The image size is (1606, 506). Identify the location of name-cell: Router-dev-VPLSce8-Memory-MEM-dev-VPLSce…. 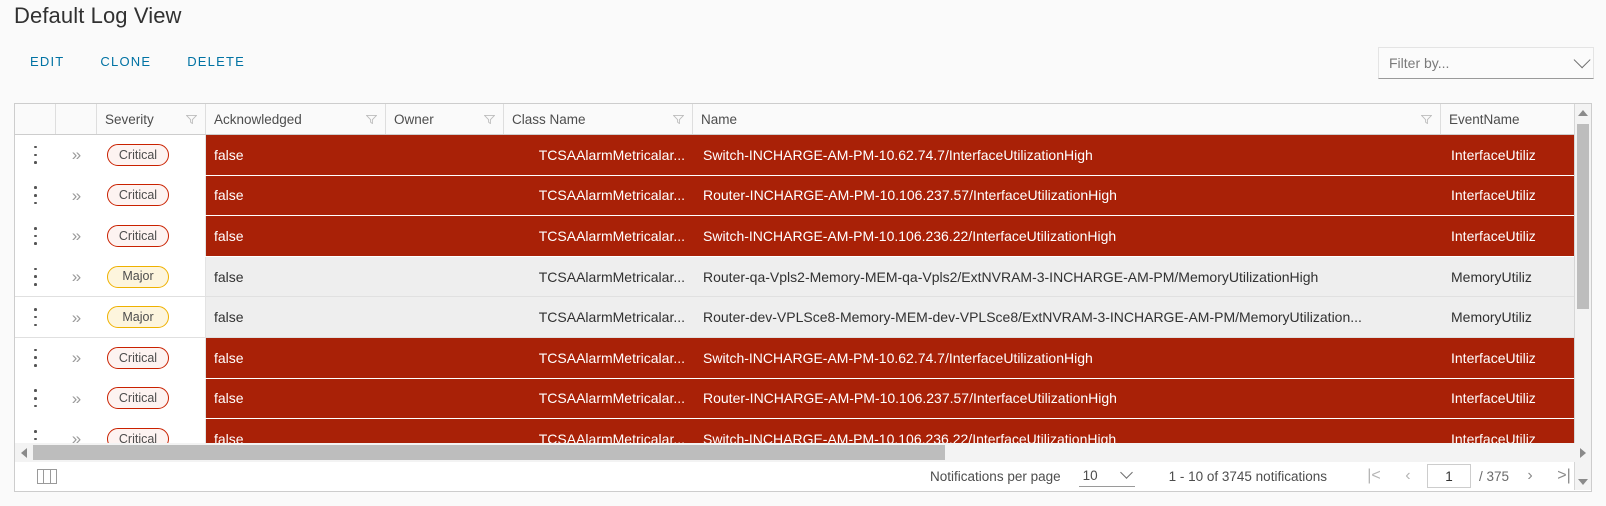
(1032, 317).